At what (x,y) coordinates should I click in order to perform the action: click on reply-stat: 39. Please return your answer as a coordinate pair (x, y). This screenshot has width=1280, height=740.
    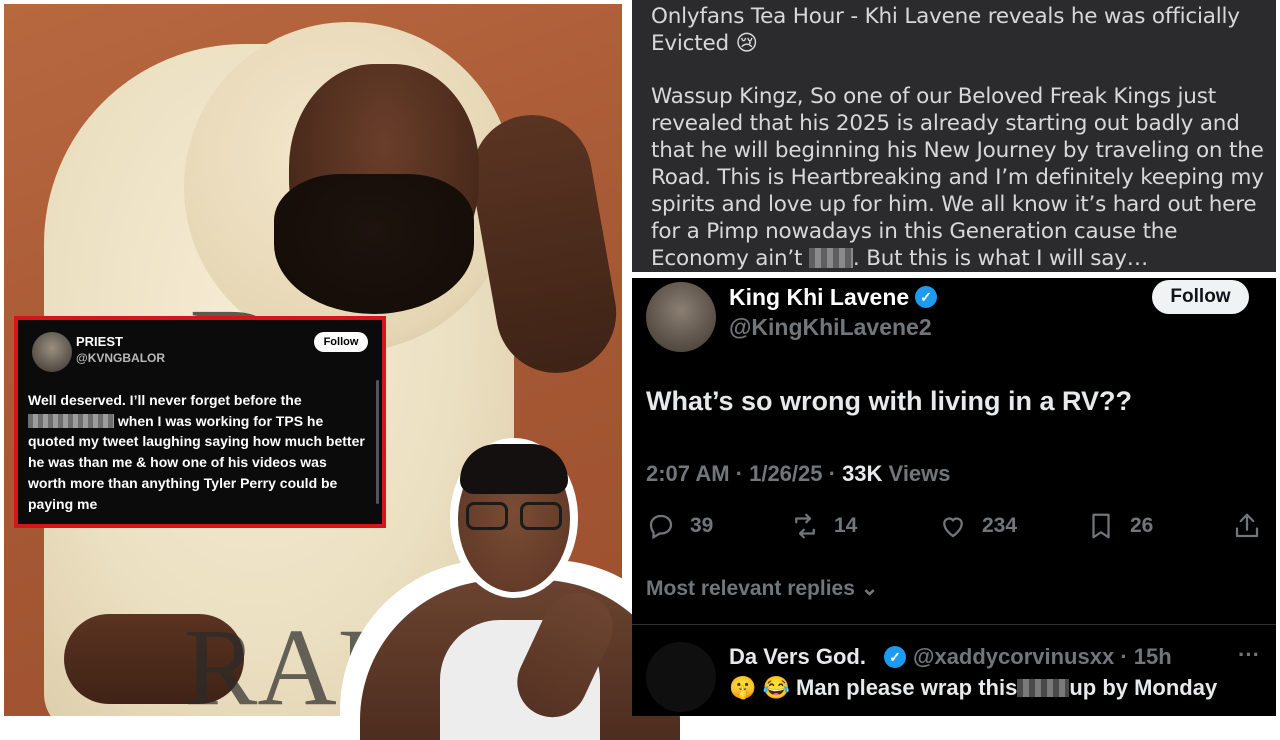
    Looking at the image, I should click on (679, 526).